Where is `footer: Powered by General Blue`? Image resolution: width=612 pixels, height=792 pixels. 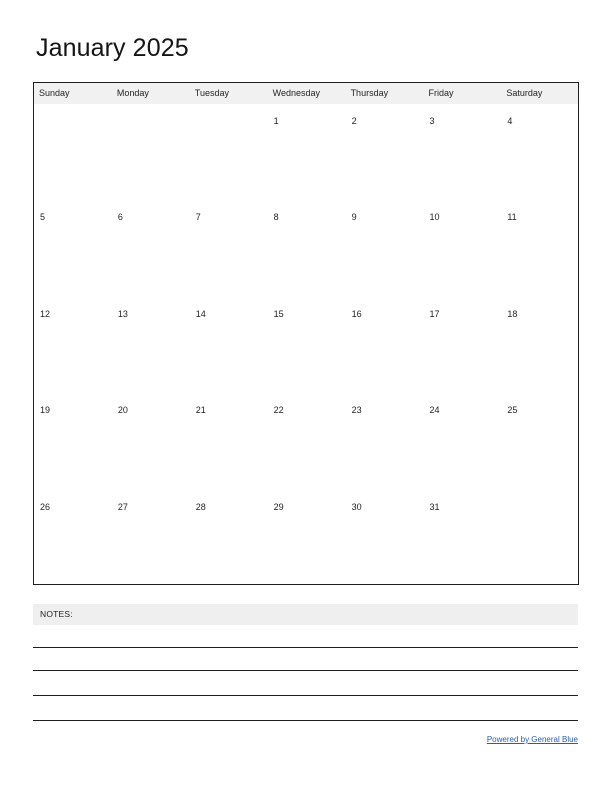
footer: Powered by General Blue is located at coordinates (289, 738).